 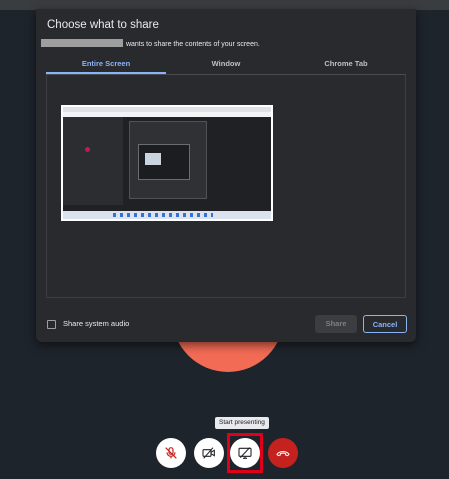 I want to click on mic-off-icon, so click(x=171, y=453).